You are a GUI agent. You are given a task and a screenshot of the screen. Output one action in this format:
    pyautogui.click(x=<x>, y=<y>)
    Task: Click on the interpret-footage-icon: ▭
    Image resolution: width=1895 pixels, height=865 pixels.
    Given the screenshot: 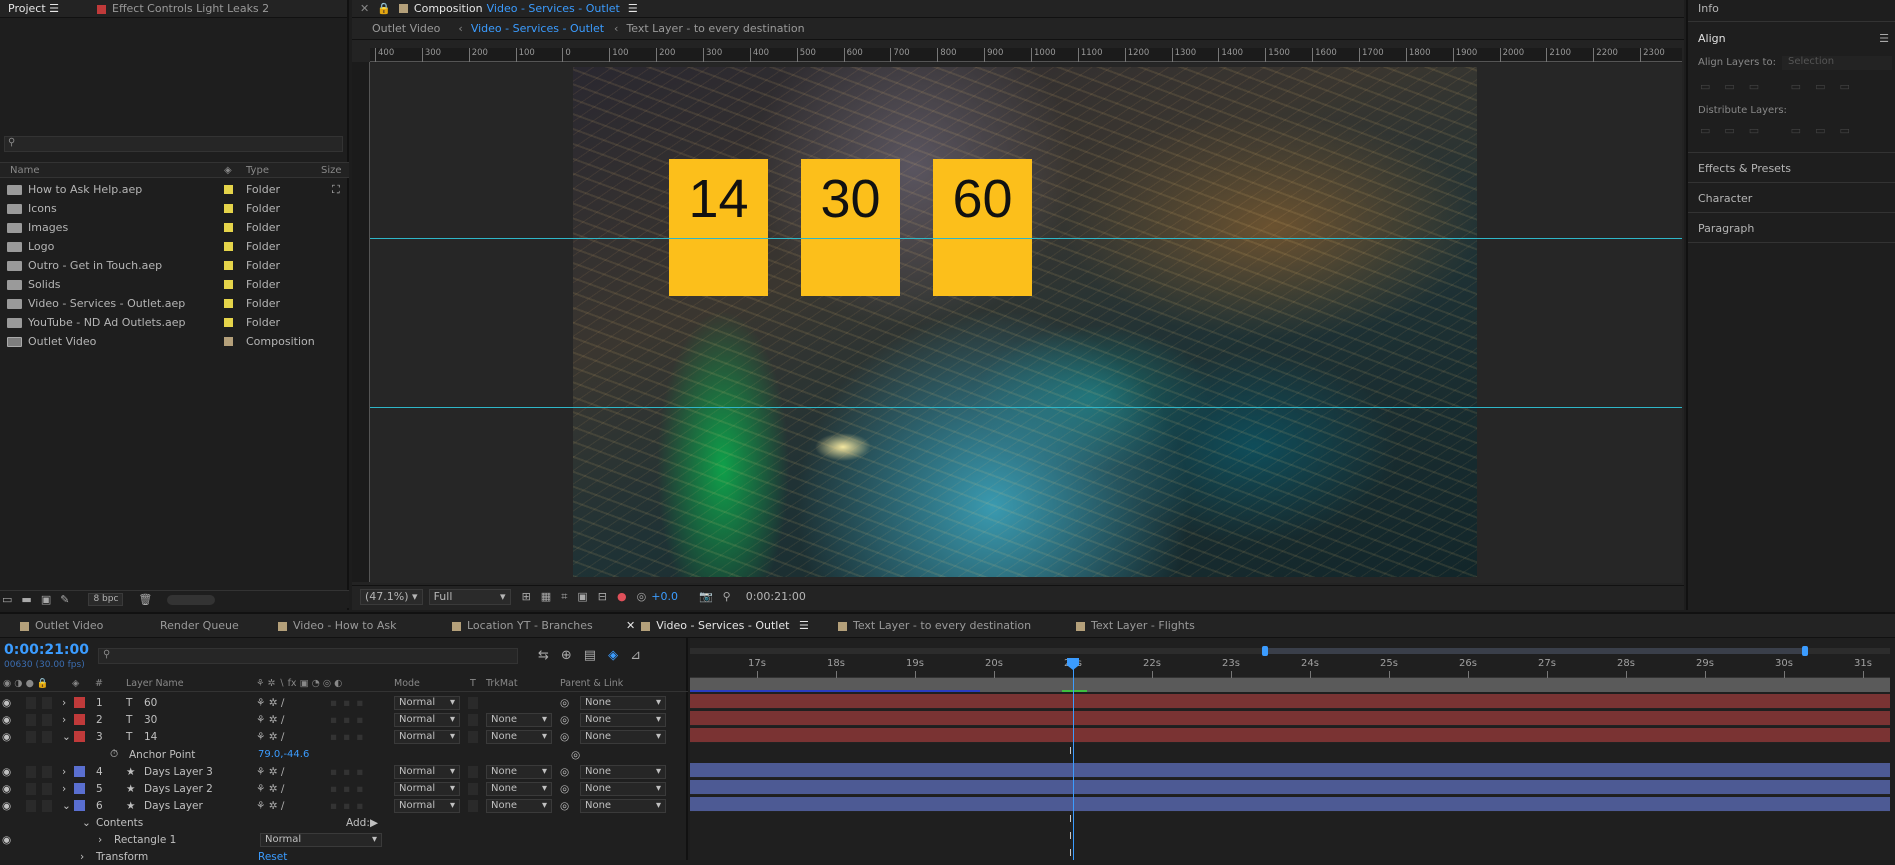 What is the action you would take?
    pyautogui.click(x=7, y=599)
    